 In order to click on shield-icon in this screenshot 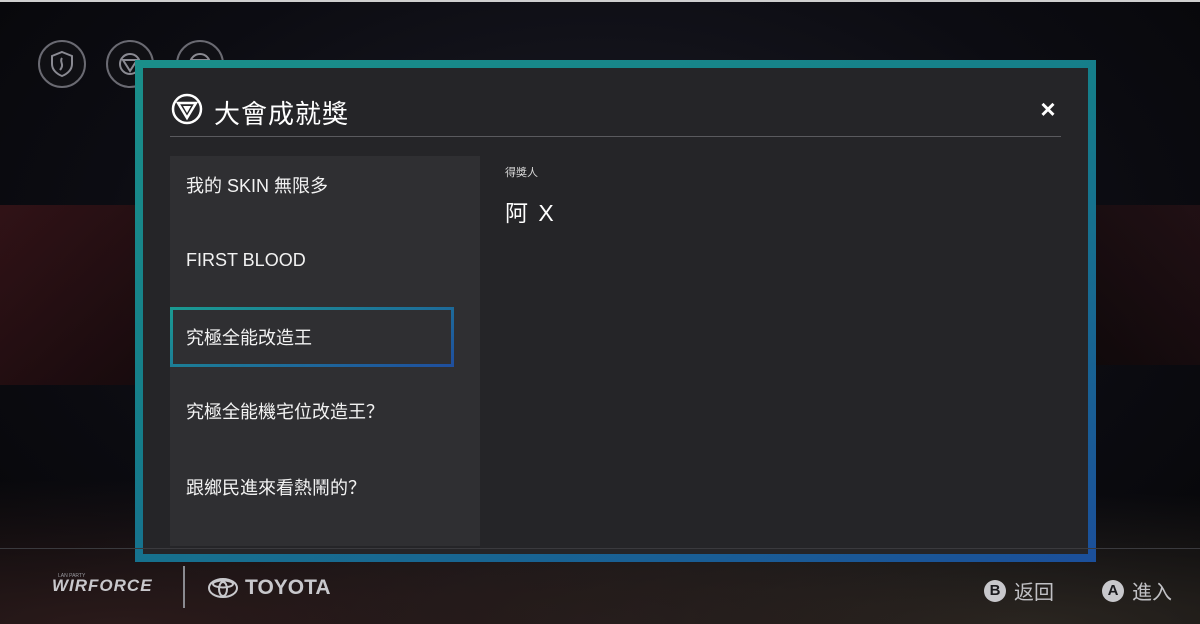, I will do `click(62, 64)`.